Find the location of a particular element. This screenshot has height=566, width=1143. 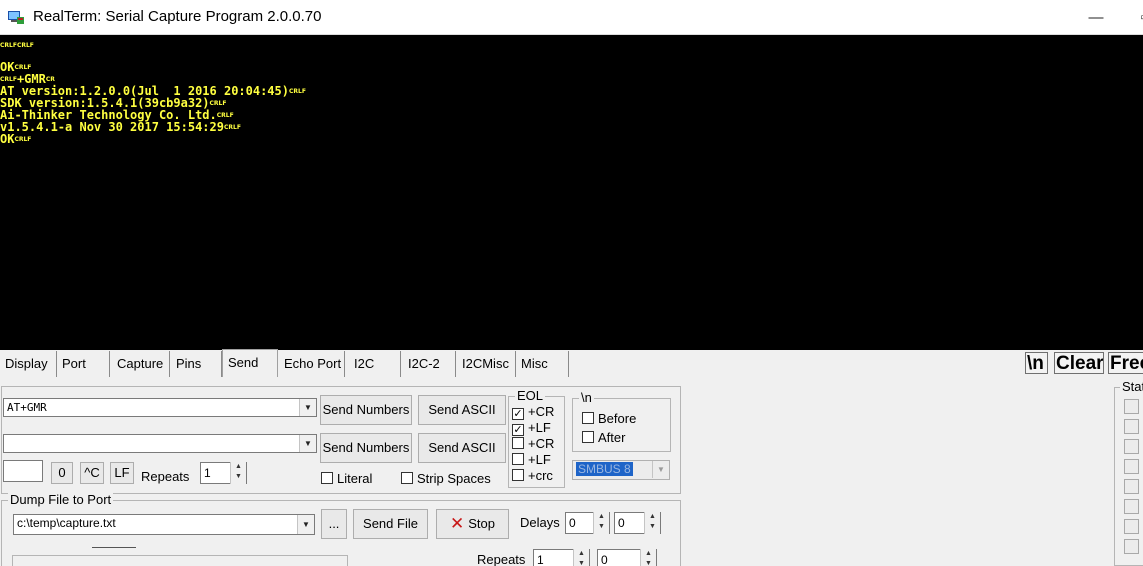

send-numbers-button-2: Send Numbers is located at coordinates (366, 448).